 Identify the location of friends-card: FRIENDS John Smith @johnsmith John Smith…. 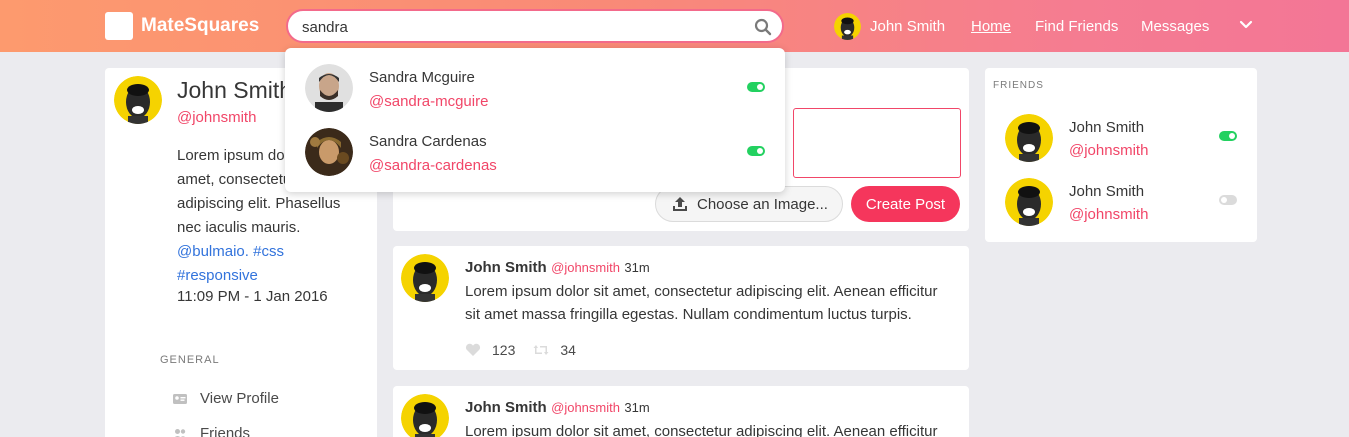
(1121, 155).